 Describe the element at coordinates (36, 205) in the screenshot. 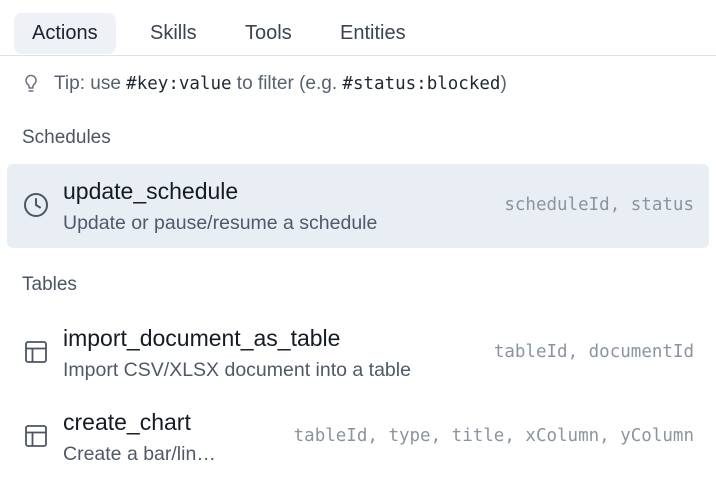

I see `clock-icon` at that location.